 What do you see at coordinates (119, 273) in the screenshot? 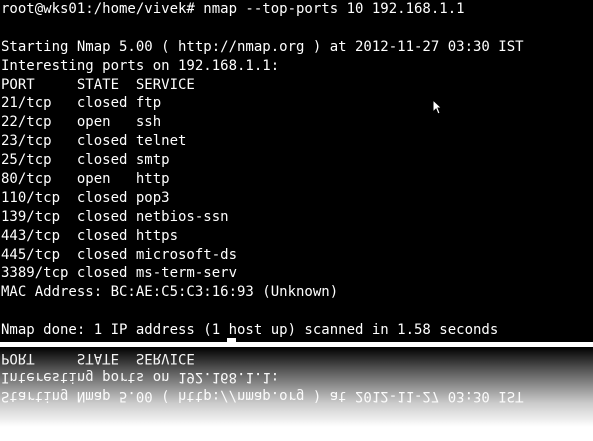
I see `port-row: 3389/tcp closed ms-term-serv` at bounding box center [119, 273].